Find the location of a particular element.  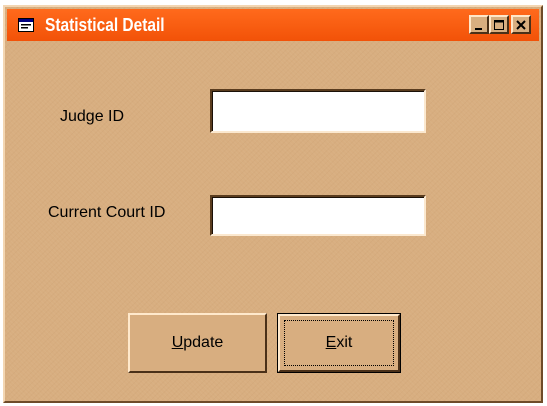

exit-button-label: Exit is located at coordinates (339, 343).